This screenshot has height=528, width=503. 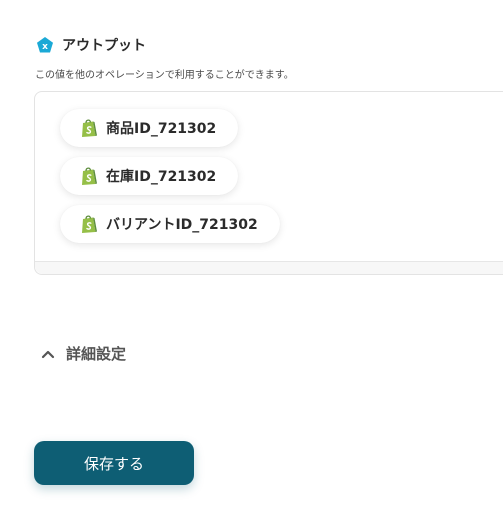 I want to click on output-chip-product-id: 商品ID_721302, so click(x=149, y=128).